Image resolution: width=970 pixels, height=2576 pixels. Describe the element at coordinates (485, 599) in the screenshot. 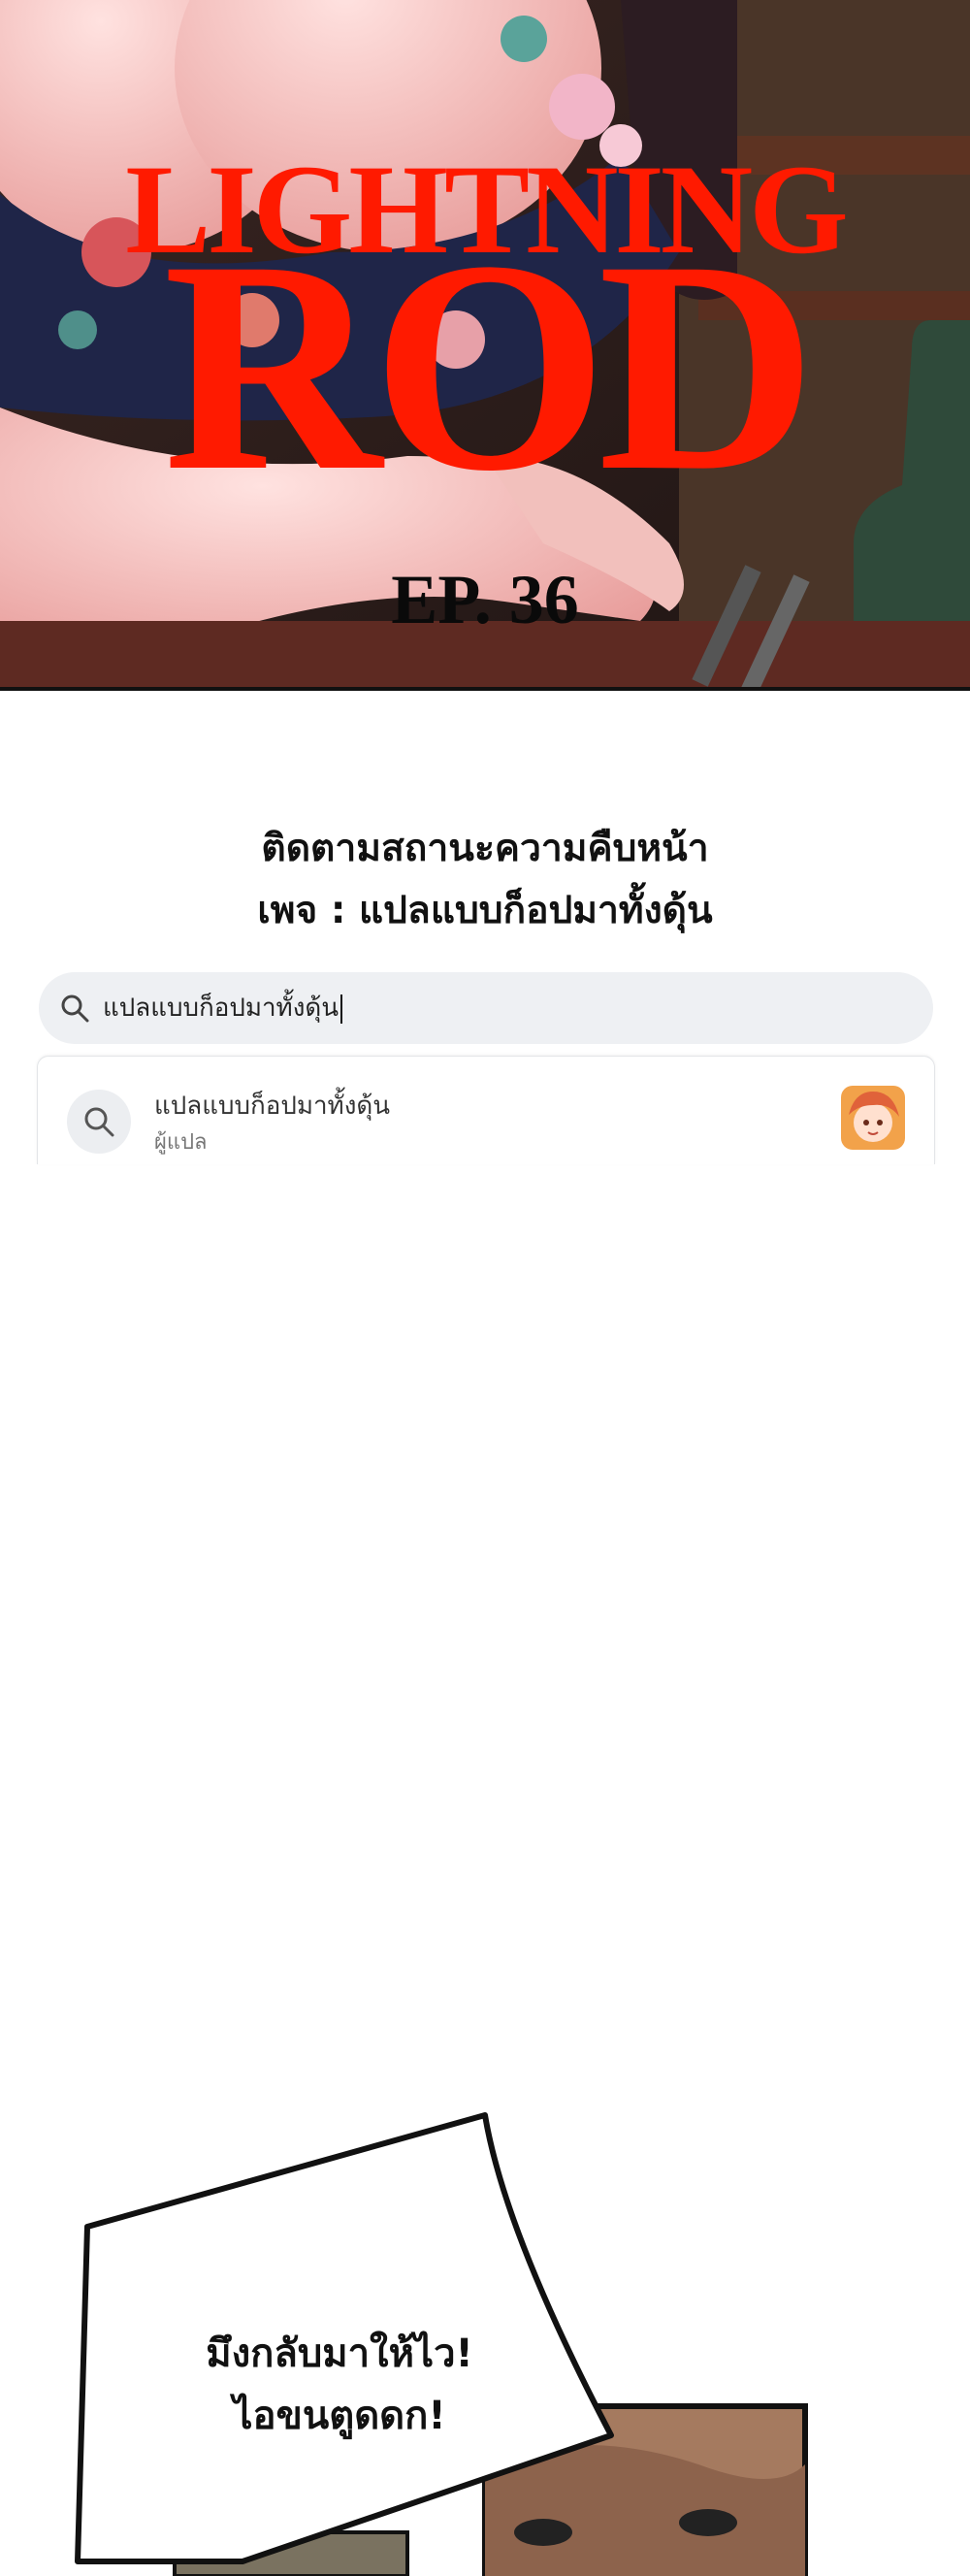

I see `episode-label: EP. 36` at that location.